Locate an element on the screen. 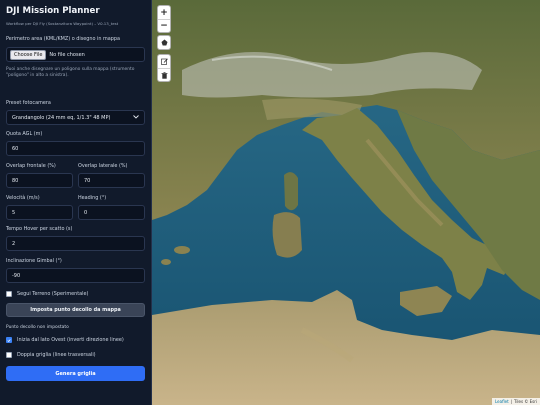  edit-toolbar is located at coordinates (164, 68).